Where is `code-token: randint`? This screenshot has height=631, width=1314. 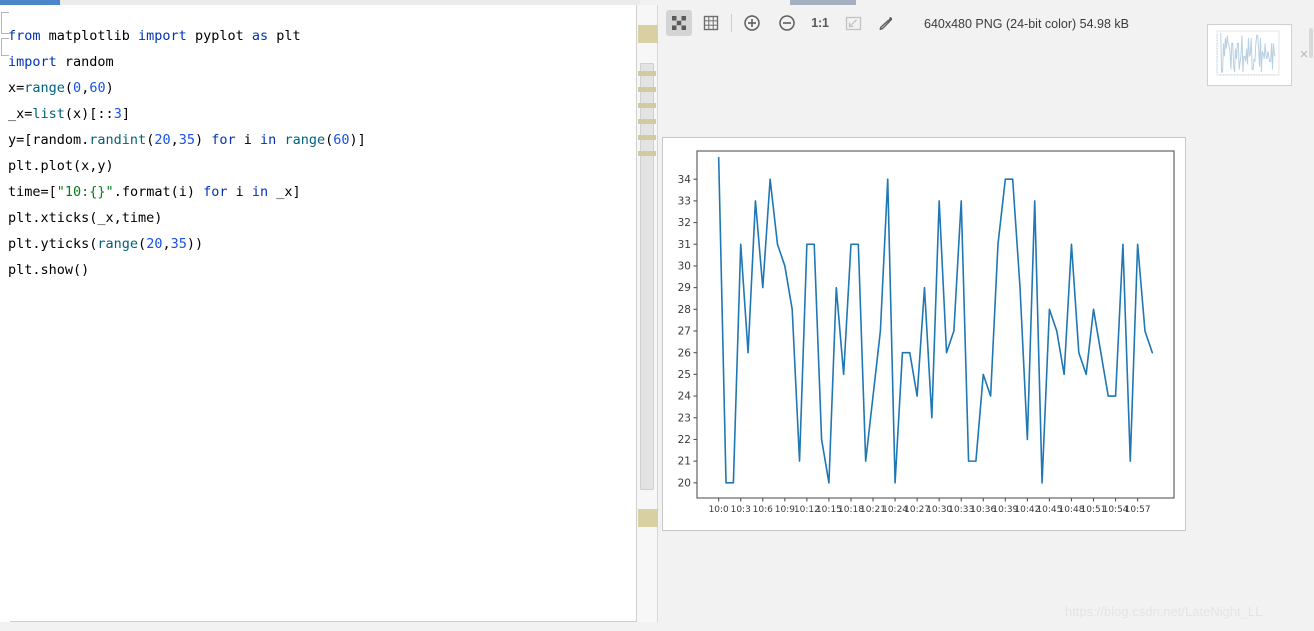
code-token: randint is located at coordinates (118, 139).